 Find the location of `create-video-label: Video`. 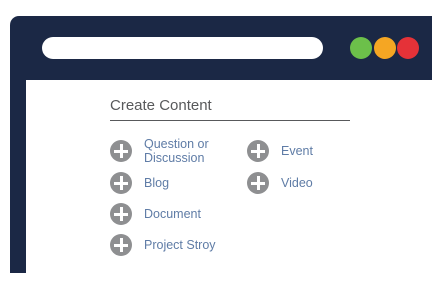

create-video-label: Video is located at coordinates (297, 183).